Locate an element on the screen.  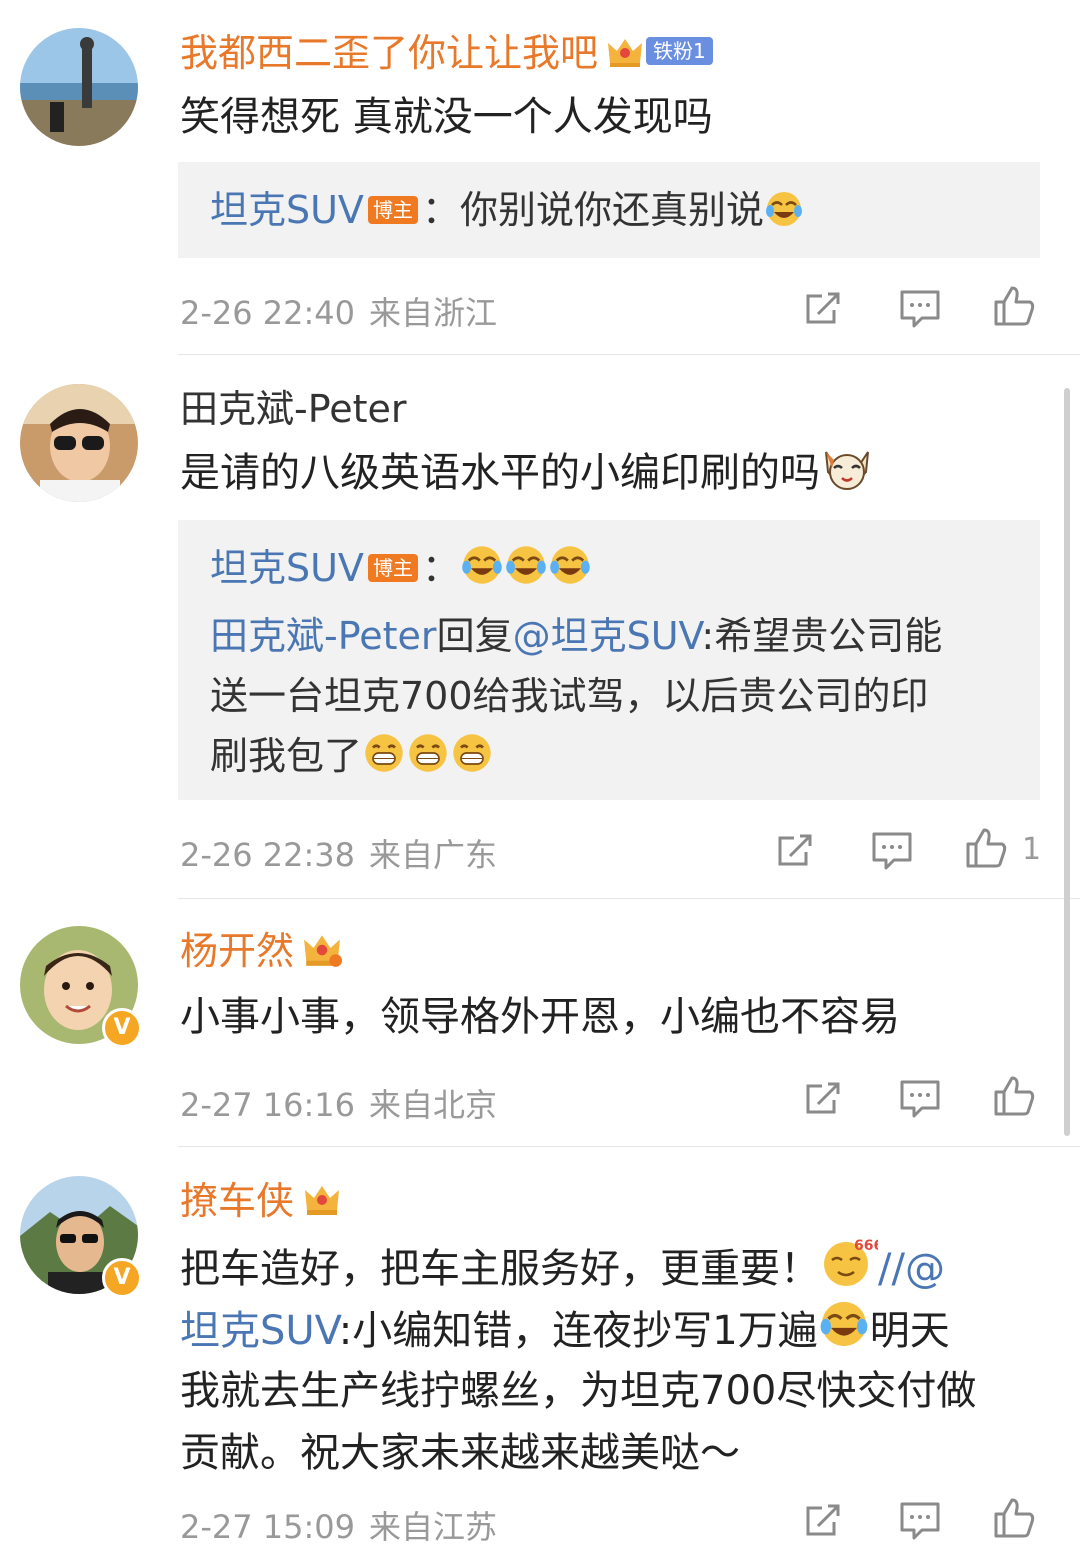
sub-reply-text: 刷我包了 is located at coordinates (286, 756).